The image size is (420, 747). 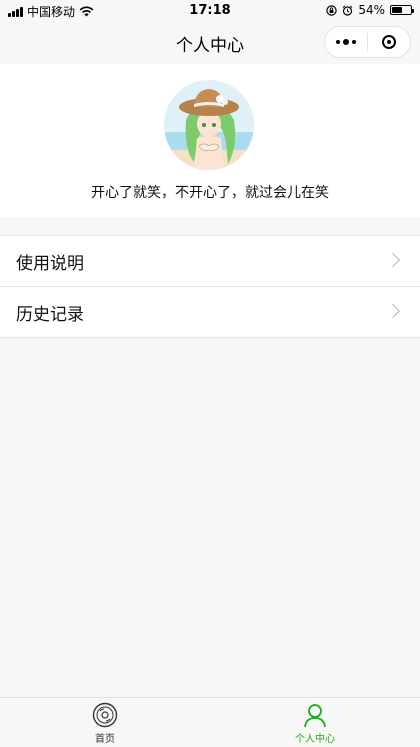 I want to click on more-button, so click(x=346, y=42).